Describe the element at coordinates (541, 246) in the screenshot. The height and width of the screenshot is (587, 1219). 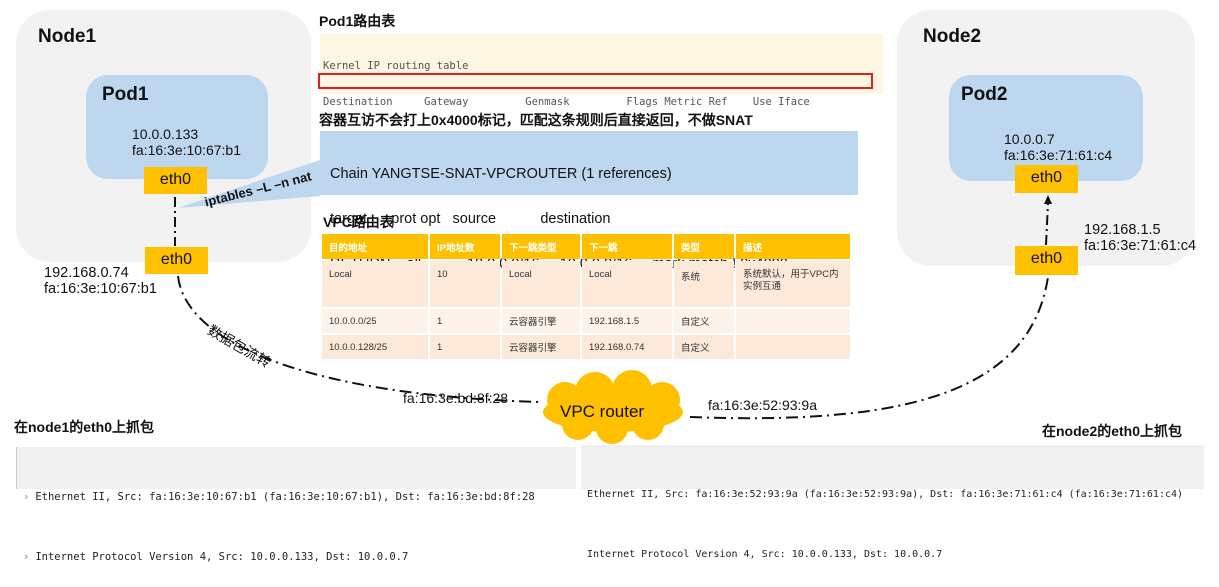
I see `col-next-hop-type: 下一跳类型` at that location.